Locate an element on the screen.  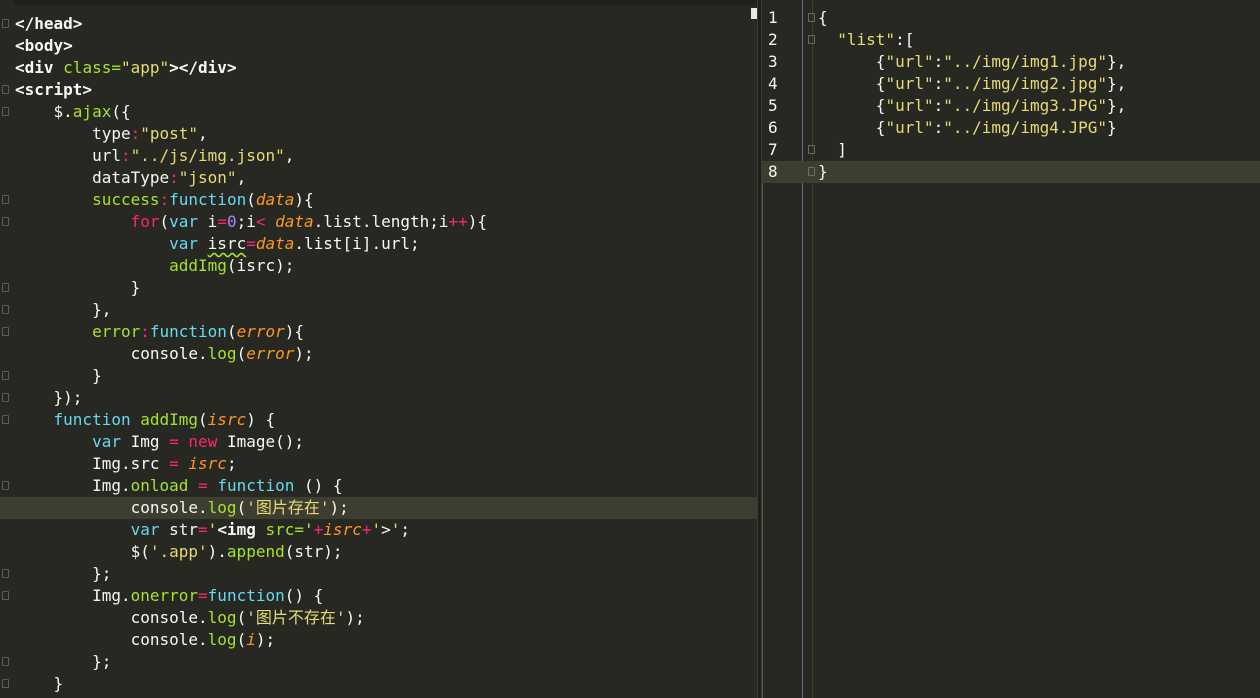
json-line: 5 {"url":"../img/img3.JPG"}, is located at coordinates (1011, 106).